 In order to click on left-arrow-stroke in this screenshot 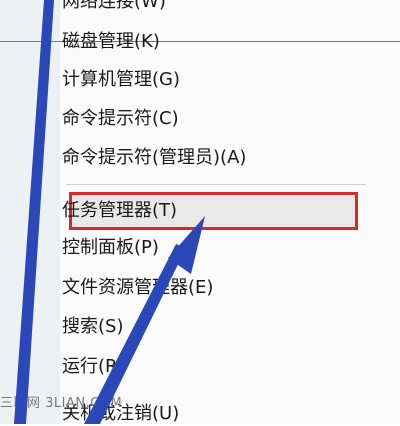, I will do `click(34, 212)`.